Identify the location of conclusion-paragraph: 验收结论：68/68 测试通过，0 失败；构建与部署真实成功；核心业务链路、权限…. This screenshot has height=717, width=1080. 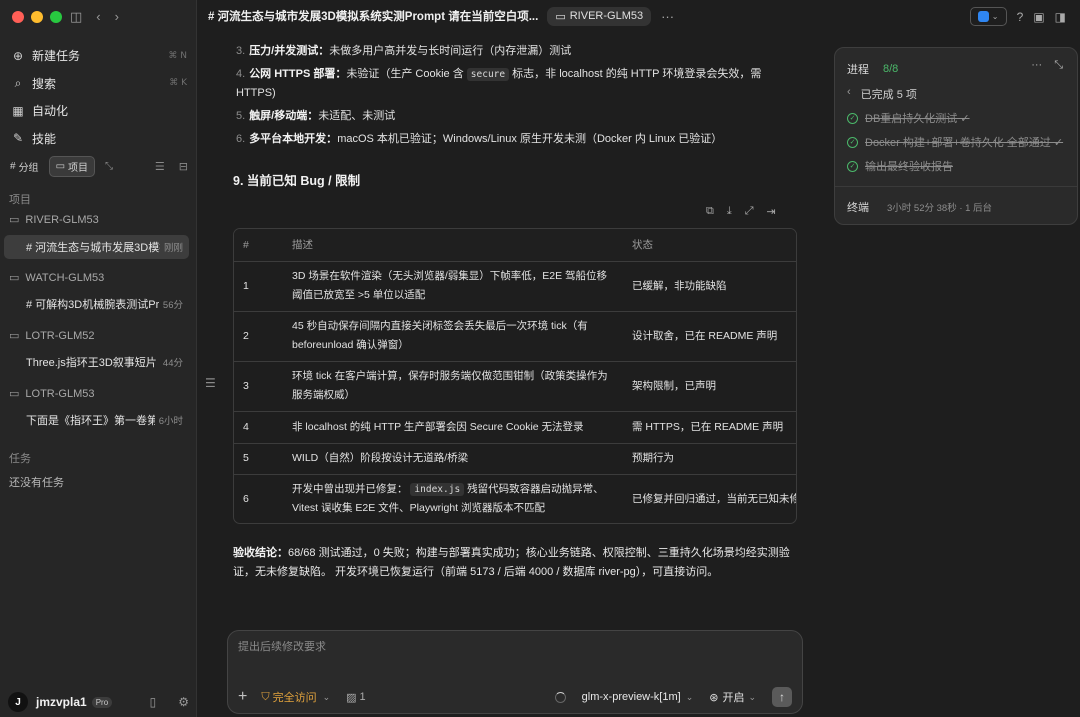
(513, 563).